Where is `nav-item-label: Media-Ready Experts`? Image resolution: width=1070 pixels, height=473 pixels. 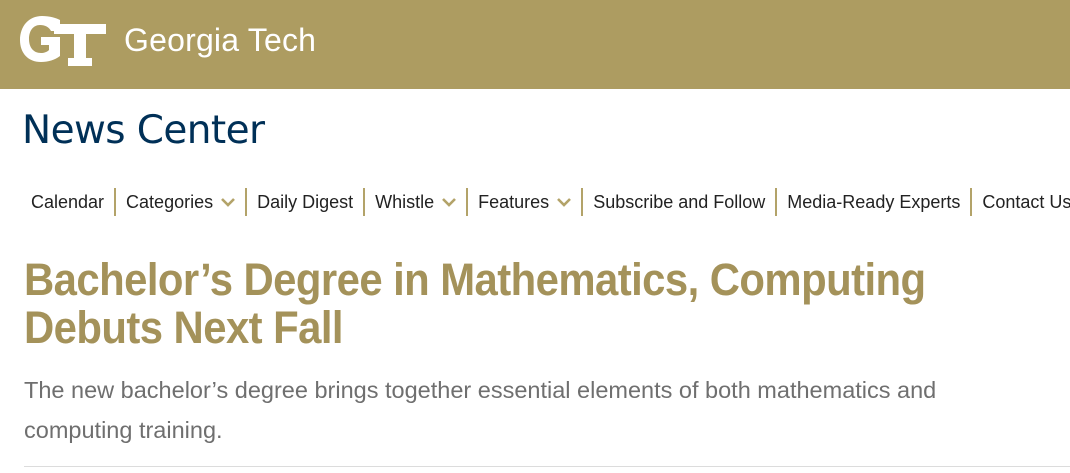 nav-item-label: Media-Ready Experts is located at coordinates (874, 201).